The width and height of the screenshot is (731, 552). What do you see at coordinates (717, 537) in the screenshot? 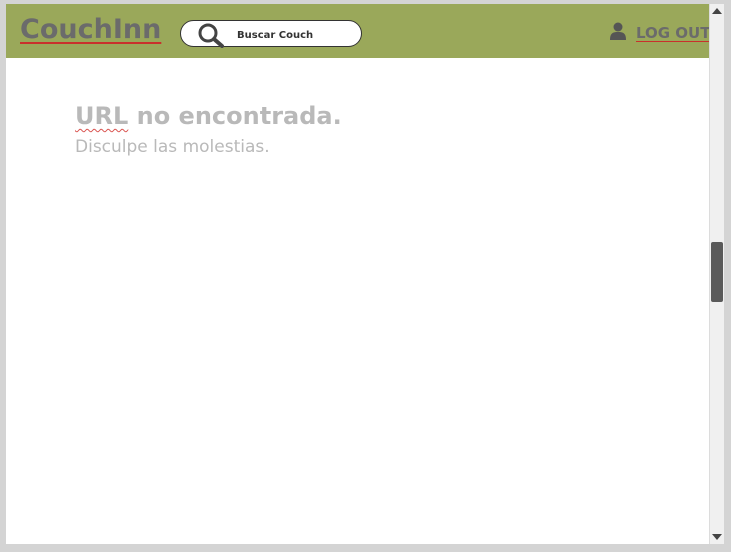
I see `scroll-down-arrow-icon` at bounding box center [717, 537].